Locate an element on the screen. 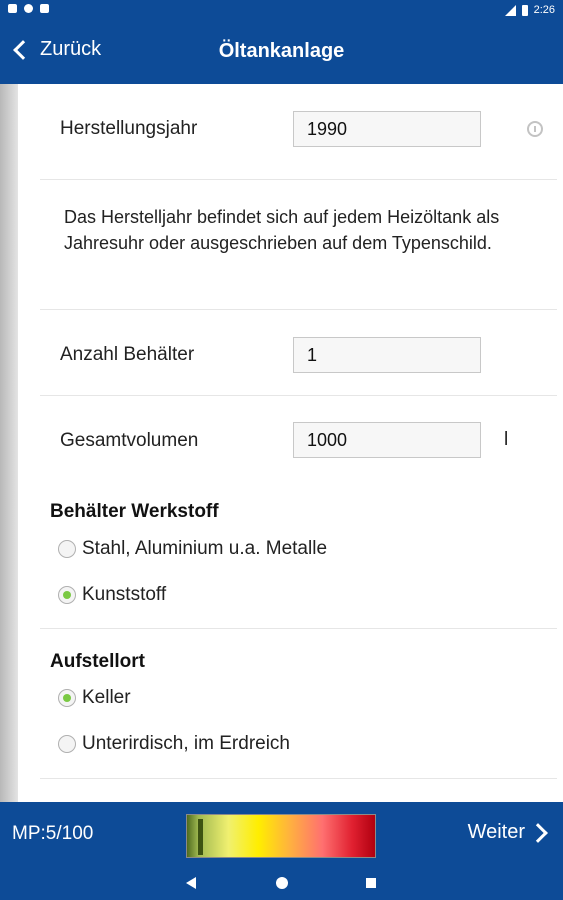 Image resolution: width=563 pixels, height=900 pixels. progress-marker is located at coordinates (200, 837).